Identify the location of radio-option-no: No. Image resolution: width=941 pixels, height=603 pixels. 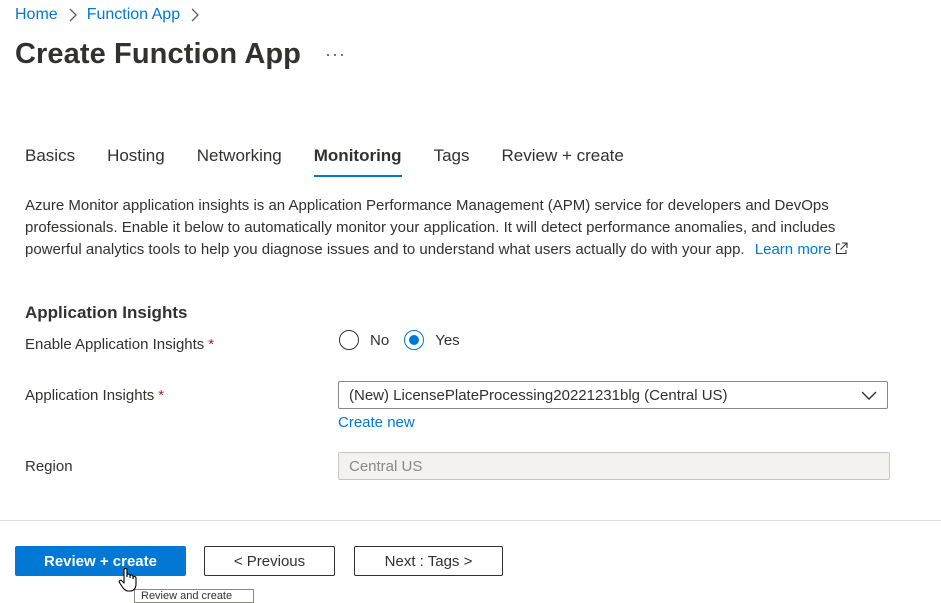
(364, 340).